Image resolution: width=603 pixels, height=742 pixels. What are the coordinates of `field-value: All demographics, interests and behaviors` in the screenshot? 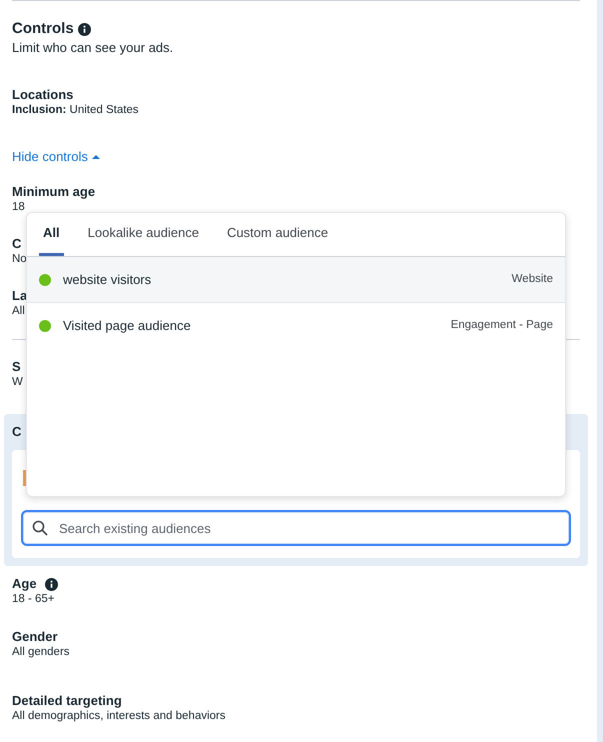 It's located at (119, 716).